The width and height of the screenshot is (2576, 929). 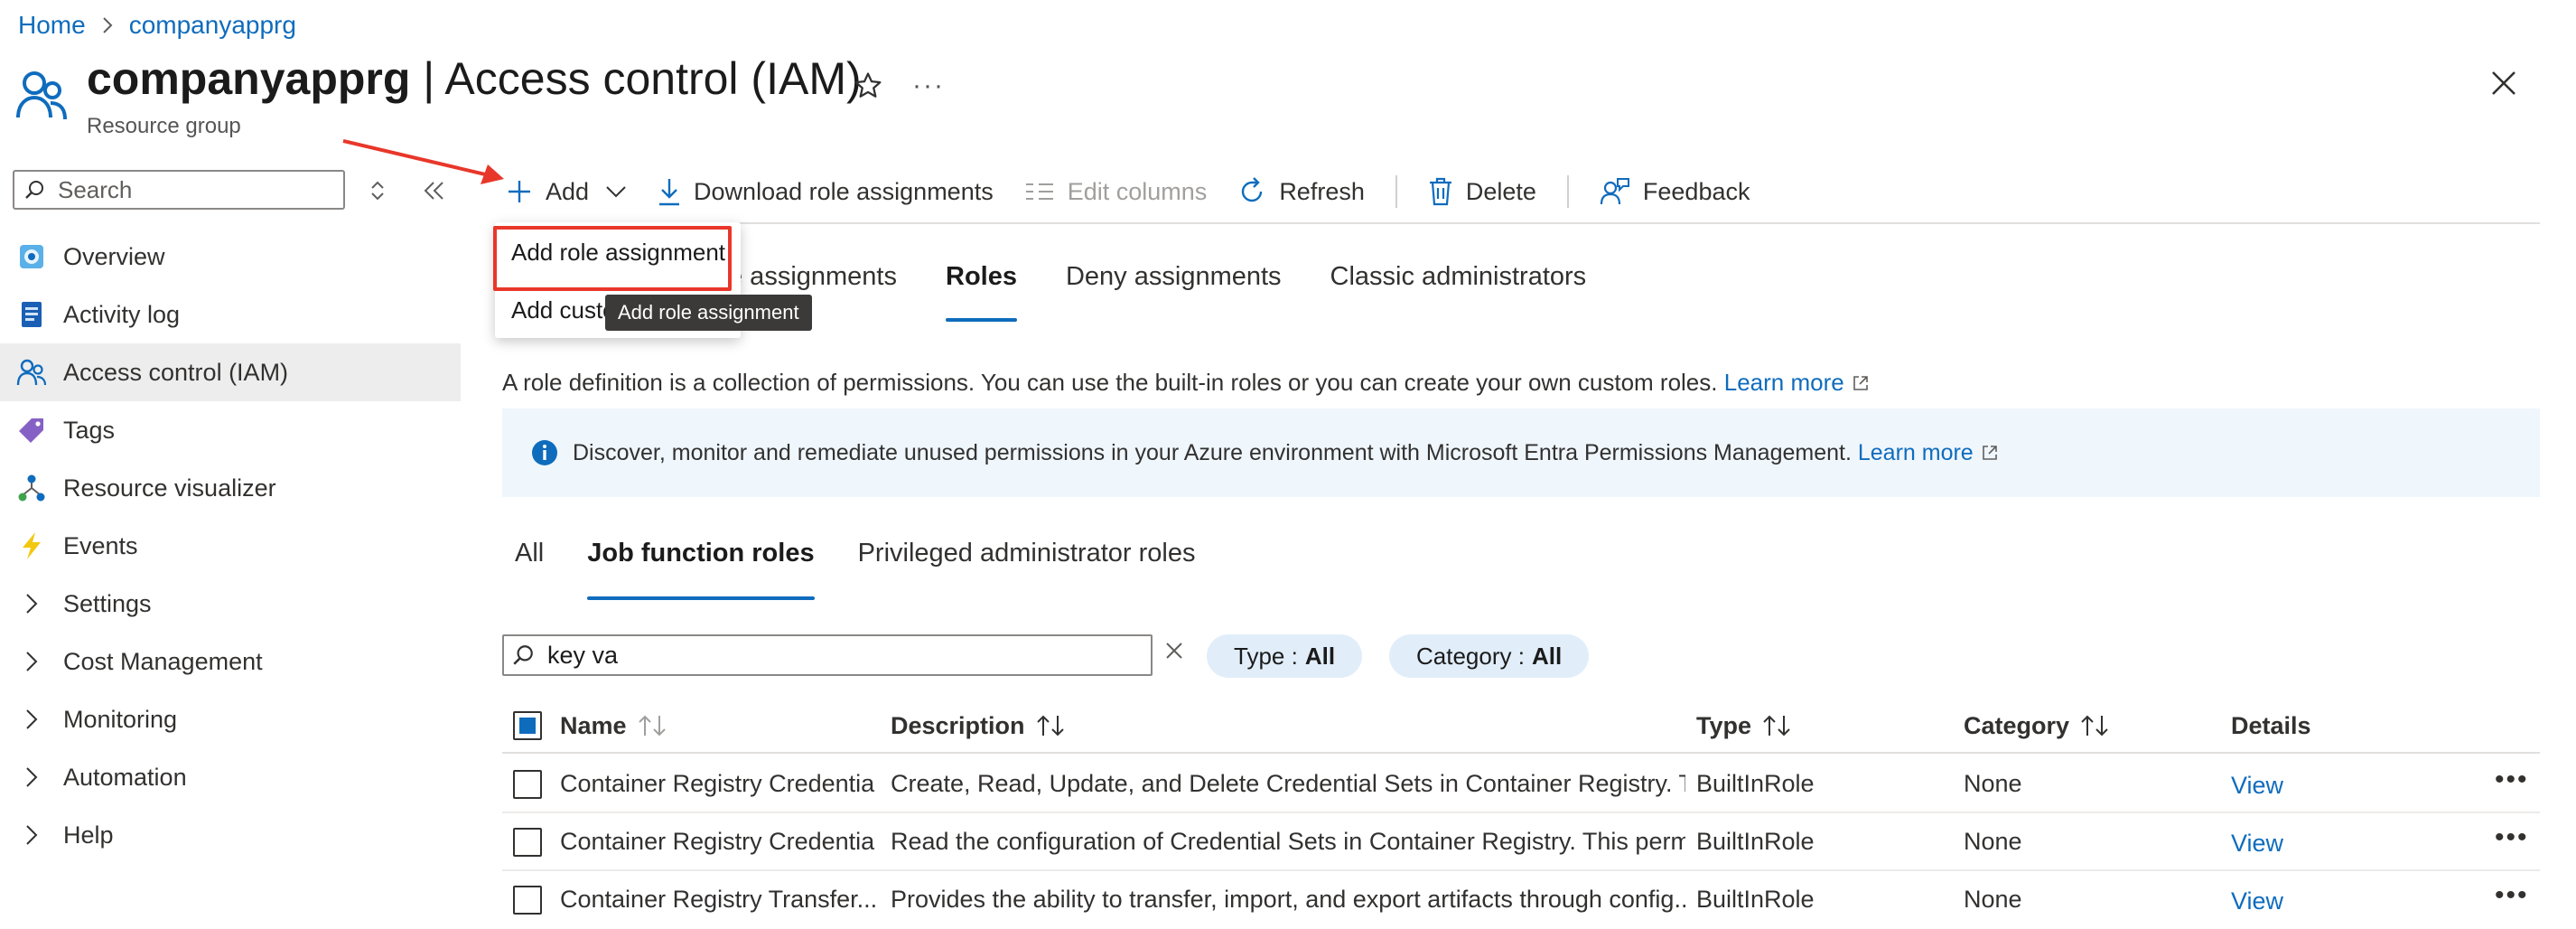 What do you see at coordinates (701, 569) in the screenshot?
I see `subtab-job-function-roles: Job function roles` at bounding box center [701, 569].